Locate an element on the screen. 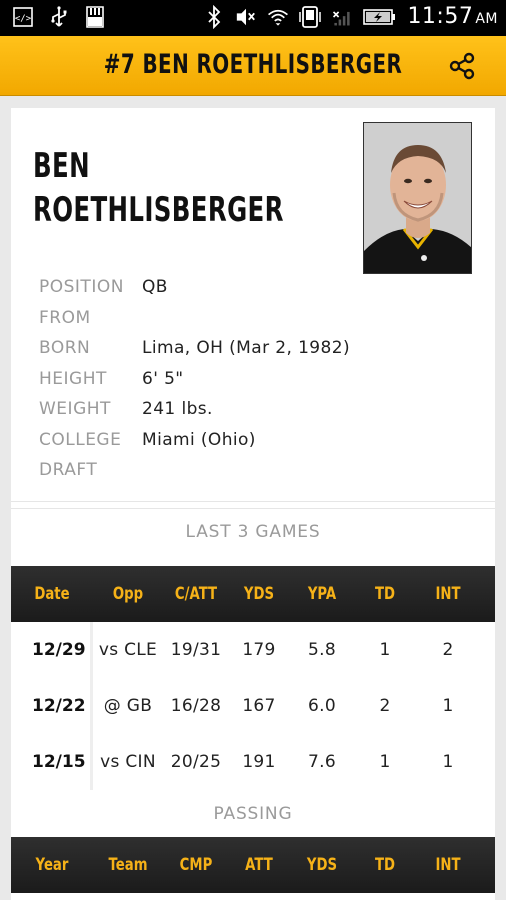  table-row: 12/29 vs CLE 19/31 179 5.8 1 2 is located at coordinates (253, 650).